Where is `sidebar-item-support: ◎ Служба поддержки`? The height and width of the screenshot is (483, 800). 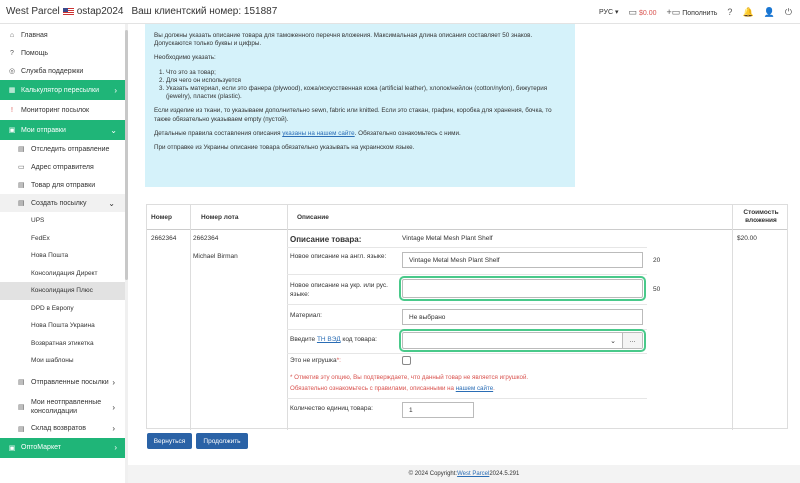 sidebar-item-support: ◎ Служба поддержки is located at coordinates (63, 71).